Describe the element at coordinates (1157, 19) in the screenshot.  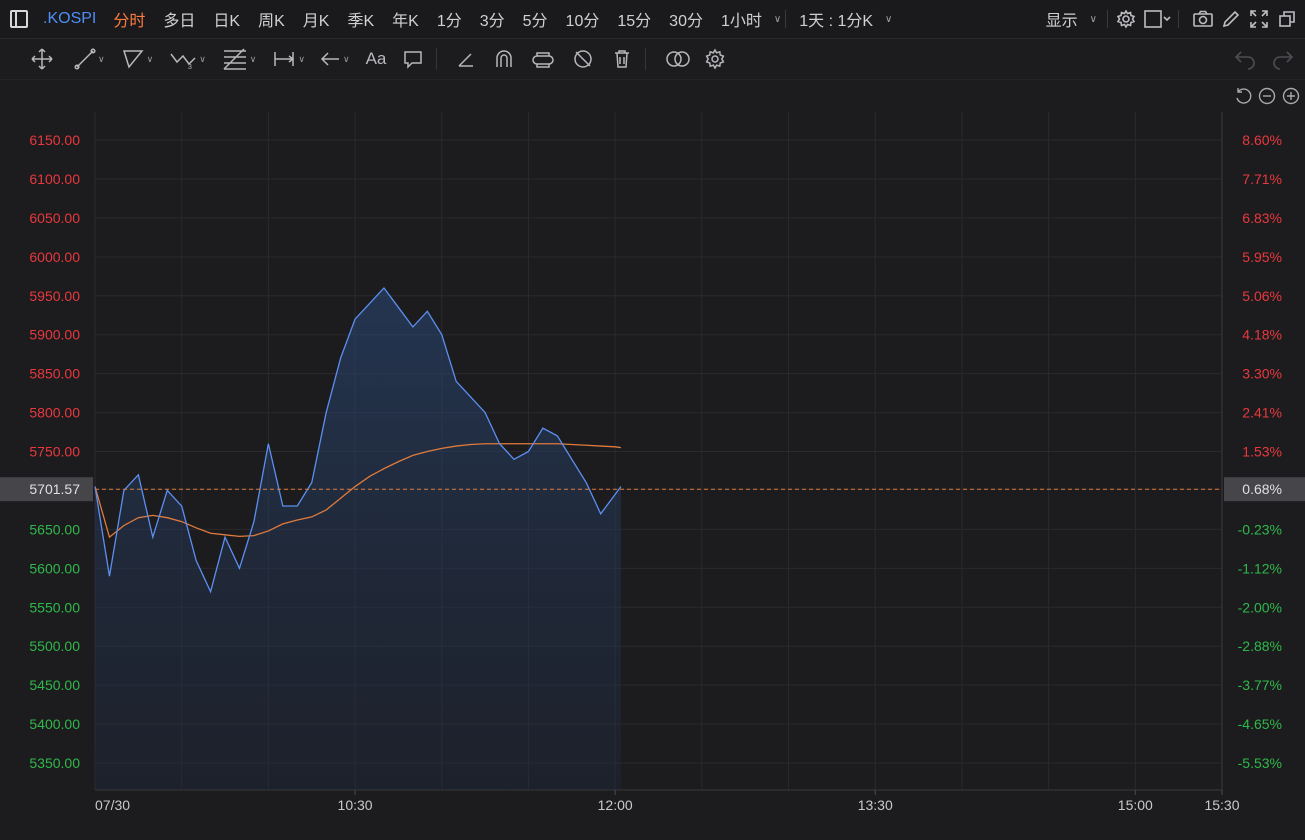
I see `layout-square-icon` at that location.